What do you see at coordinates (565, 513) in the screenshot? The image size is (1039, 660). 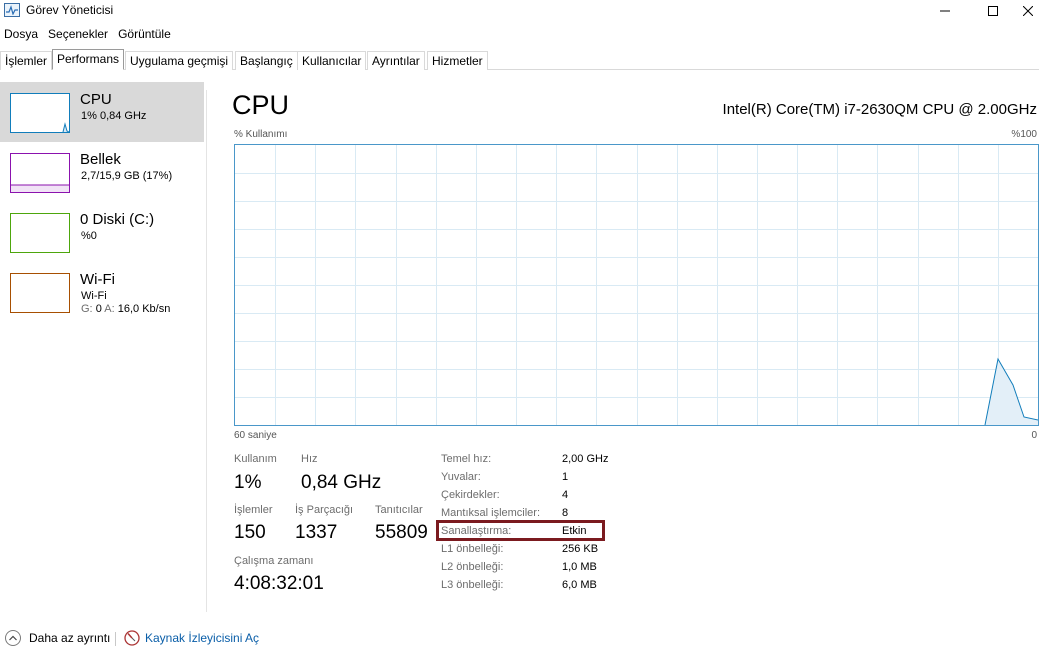 I see `spec-logical-processors-value: 8` at bounding box center [565, 513].